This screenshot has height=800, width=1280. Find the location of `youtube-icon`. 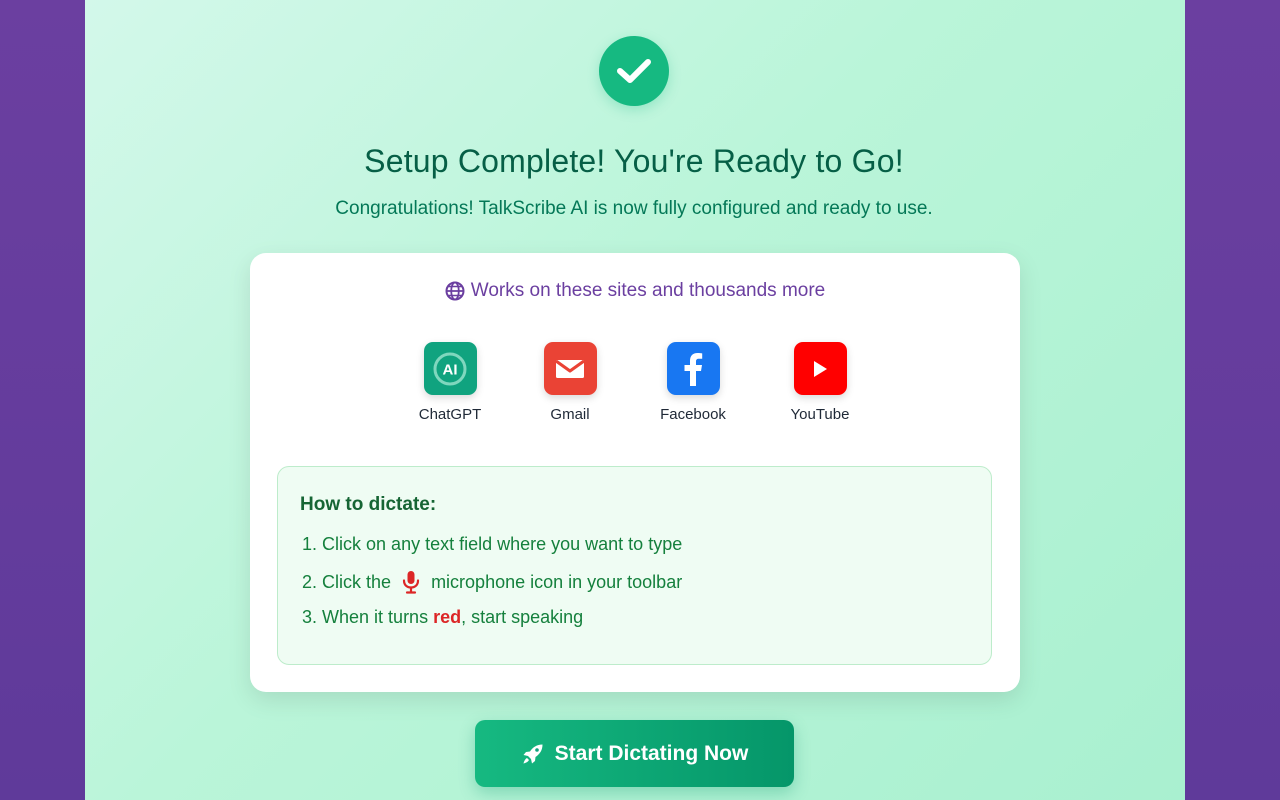

youtube-icon is located at coordinates (820, 368).